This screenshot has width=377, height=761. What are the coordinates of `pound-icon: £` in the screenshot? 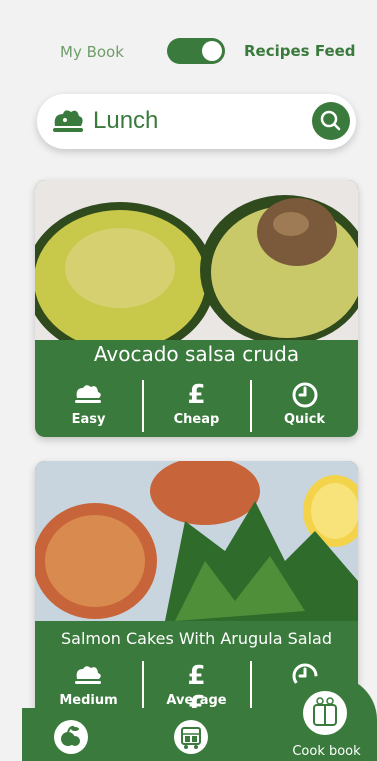 It's located at (196, 395).